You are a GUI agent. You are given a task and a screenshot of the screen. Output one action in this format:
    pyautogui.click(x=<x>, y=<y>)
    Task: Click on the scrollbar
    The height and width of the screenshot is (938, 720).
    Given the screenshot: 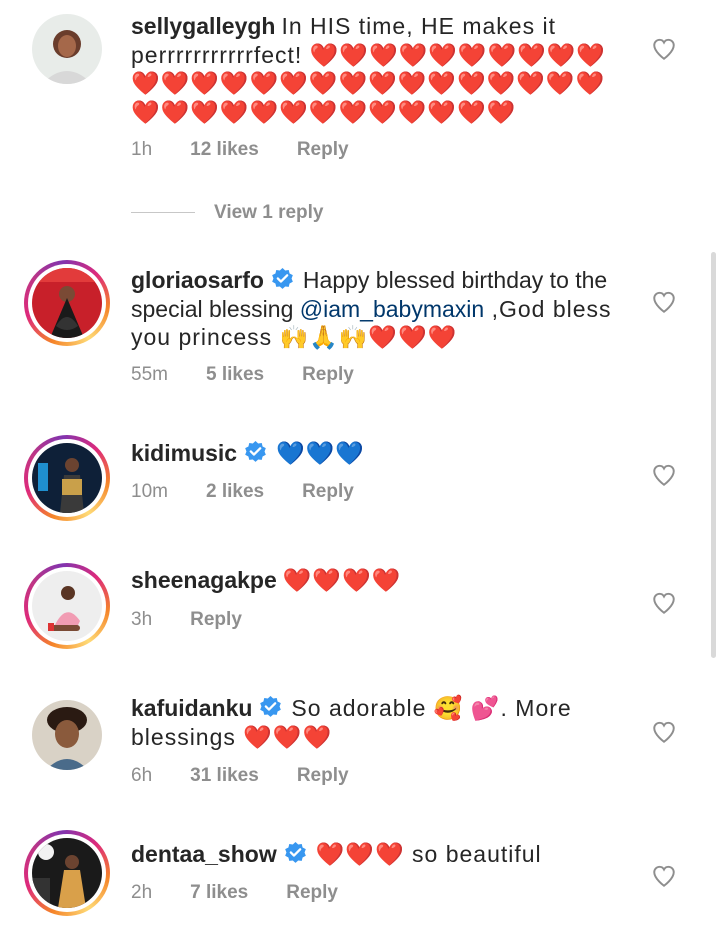 What is the action you would take?
    pyautogui.click(x=713, y=455)
    